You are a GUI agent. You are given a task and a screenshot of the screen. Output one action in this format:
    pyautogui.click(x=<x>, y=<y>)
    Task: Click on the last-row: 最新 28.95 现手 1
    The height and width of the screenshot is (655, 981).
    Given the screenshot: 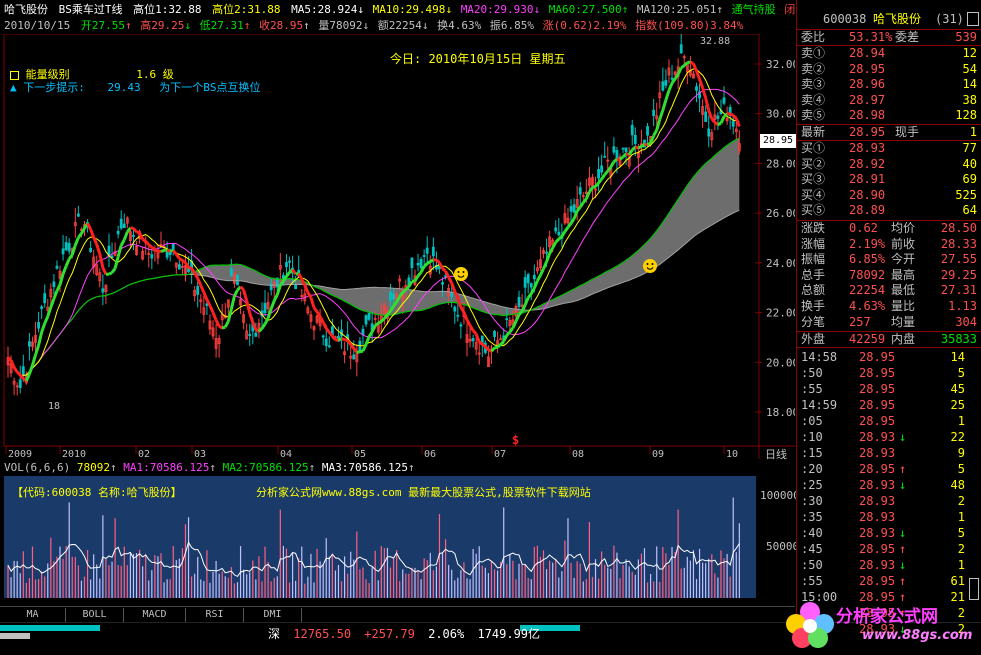 What is the action you would take?
    pyautogui.click(x=889, y=132)
    